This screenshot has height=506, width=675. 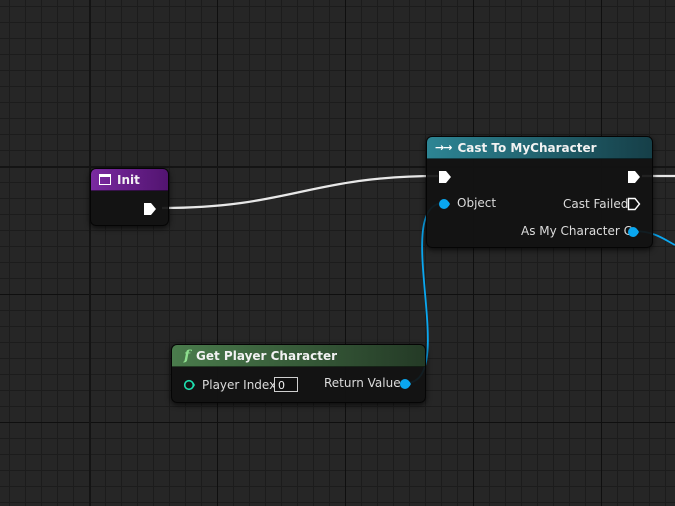 I want to click on player-index-pin-label: Player Index, so click(x=239, y=385).